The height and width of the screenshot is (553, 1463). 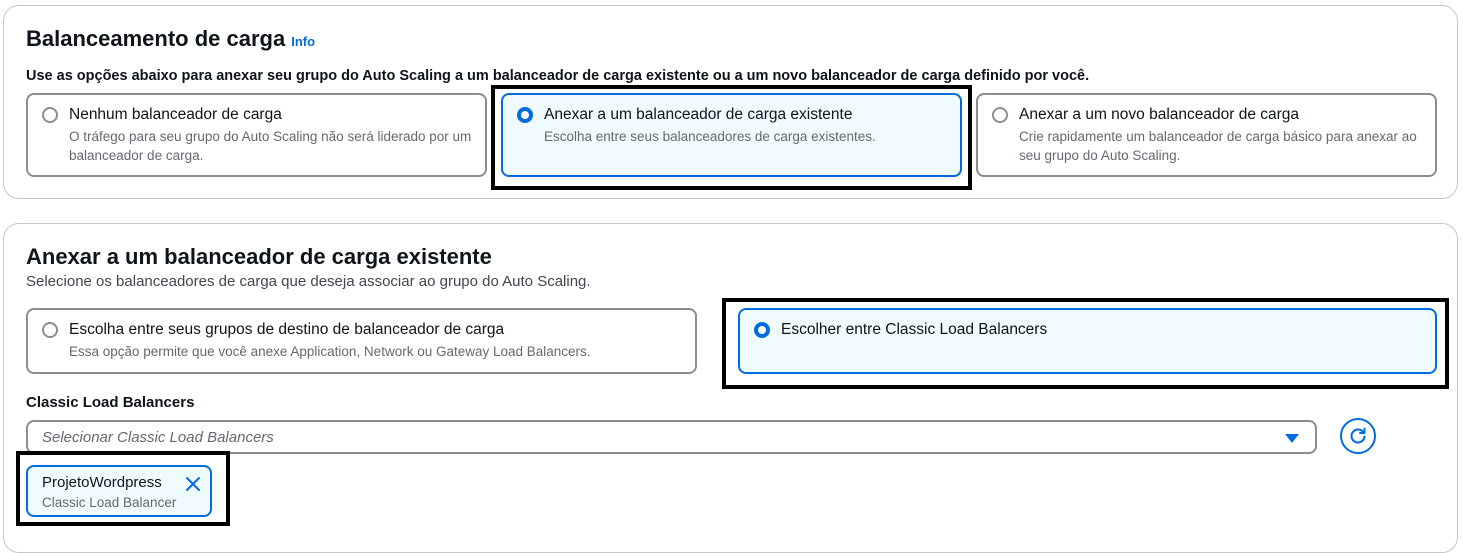 What do you see at coordinates (158, 437) in the screenshot?
I see `clb-select-placeholder: Selecionar Classic Load Balancers` at bounding box center [158, 437].